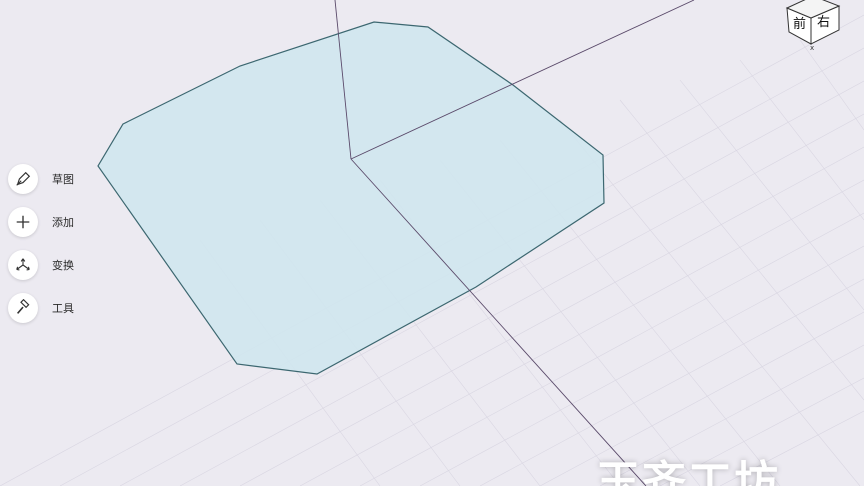 The image size is (864, 486). What do you see at coordinates (812, 47) in the screenshot?
I see `view-cube-axis-label: x` at bounding box center [812, 47].